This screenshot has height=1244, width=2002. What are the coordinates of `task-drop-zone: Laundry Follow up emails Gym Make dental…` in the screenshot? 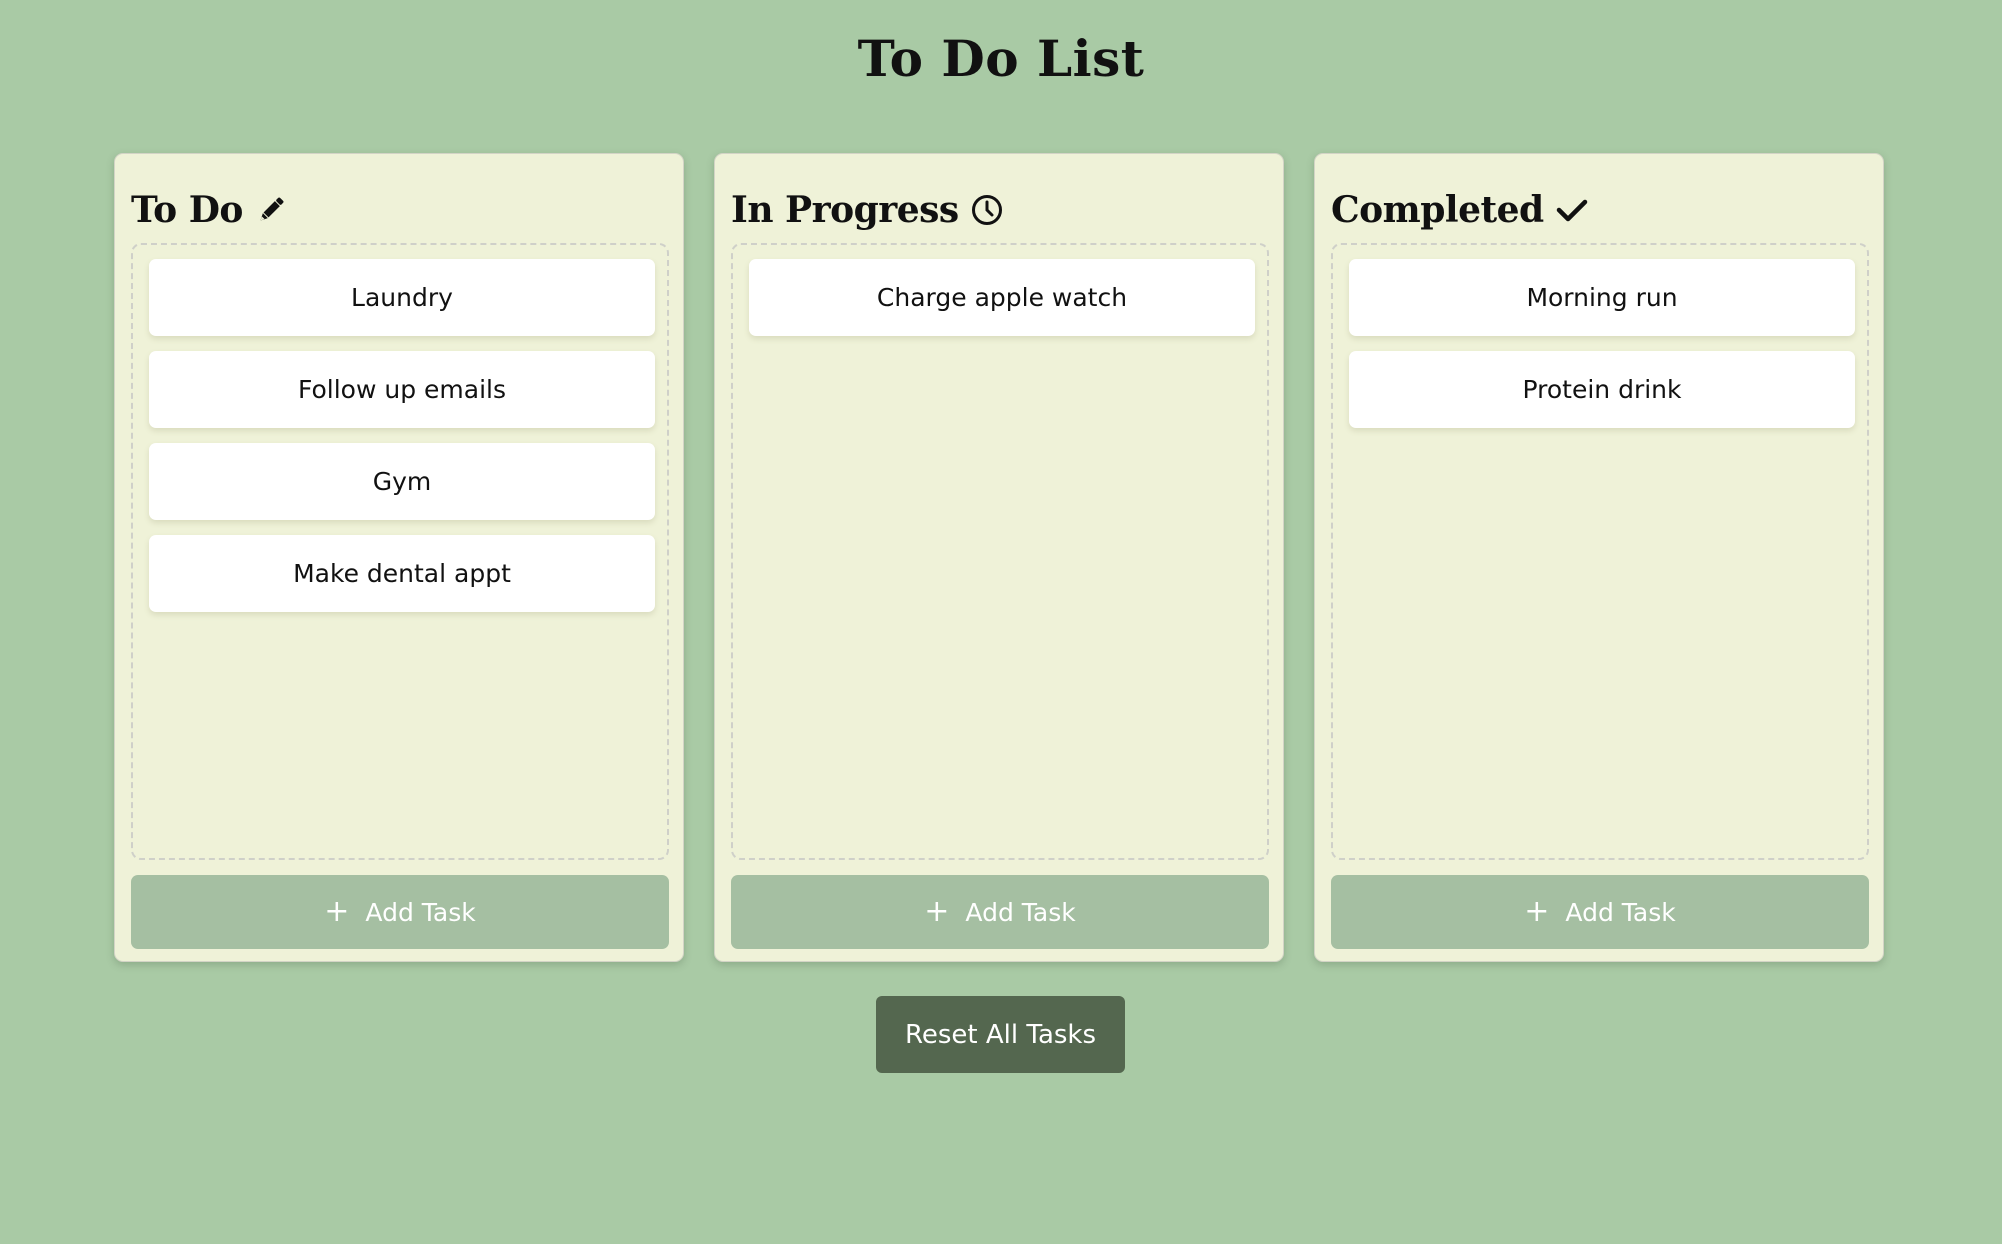 It's located at (400, 551).